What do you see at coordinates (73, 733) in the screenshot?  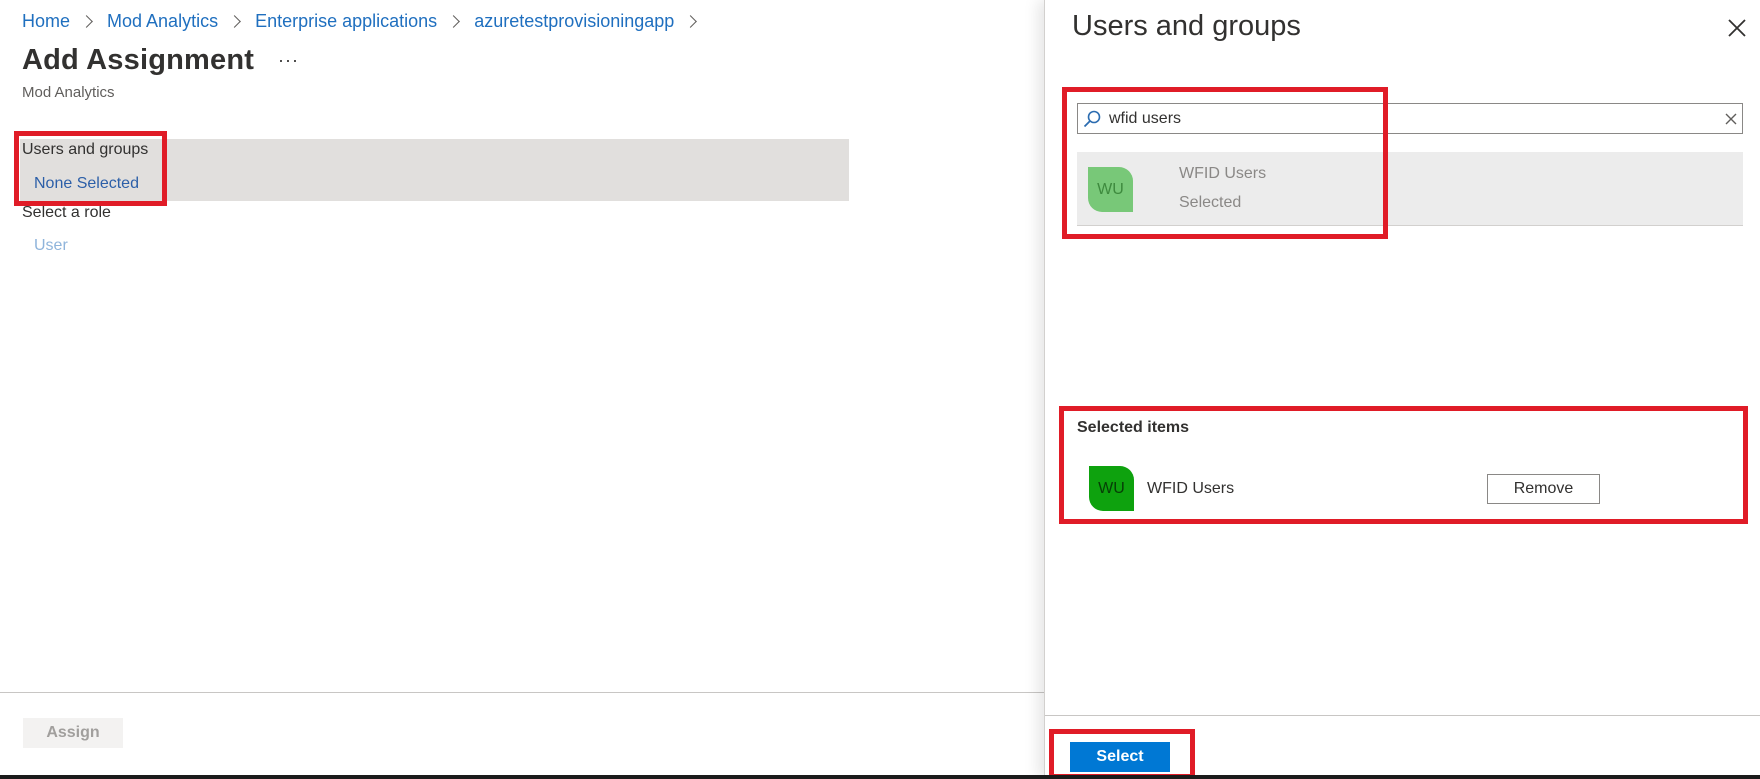 I see `assign-button: Assign` at bounding box center [73, 733].